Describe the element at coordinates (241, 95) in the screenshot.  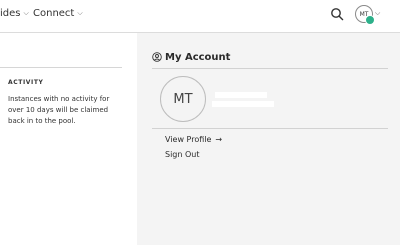
I see `user-name-redacted` at that location.